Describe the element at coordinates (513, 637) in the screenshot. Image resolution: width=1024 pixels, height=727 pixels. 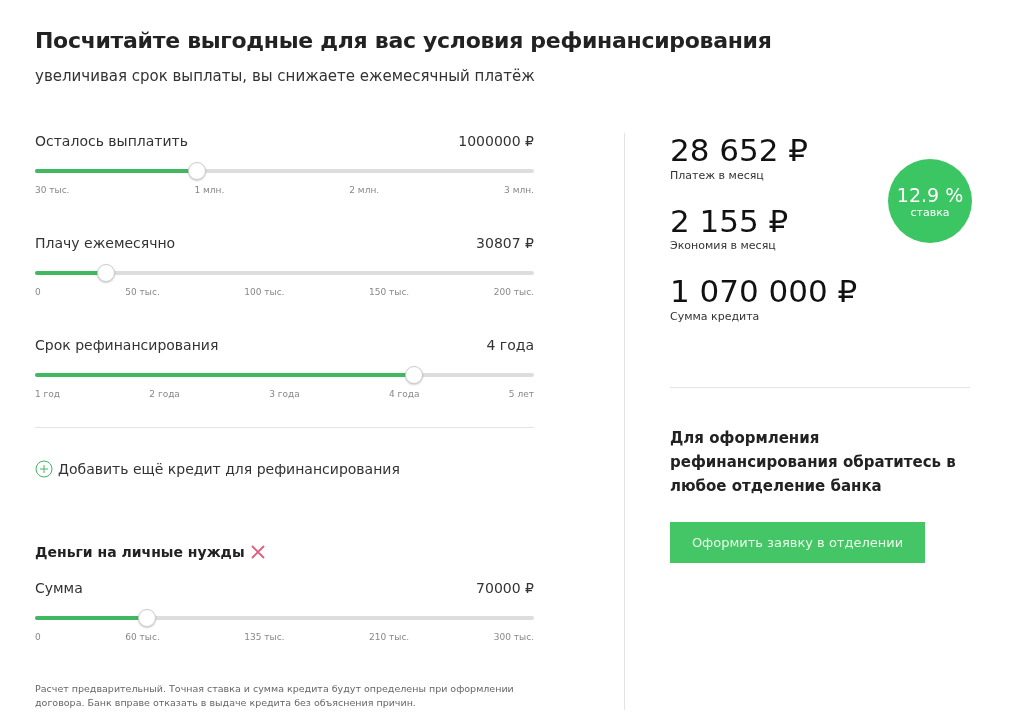
I see `tick-label: 300 тыс.` at that location.